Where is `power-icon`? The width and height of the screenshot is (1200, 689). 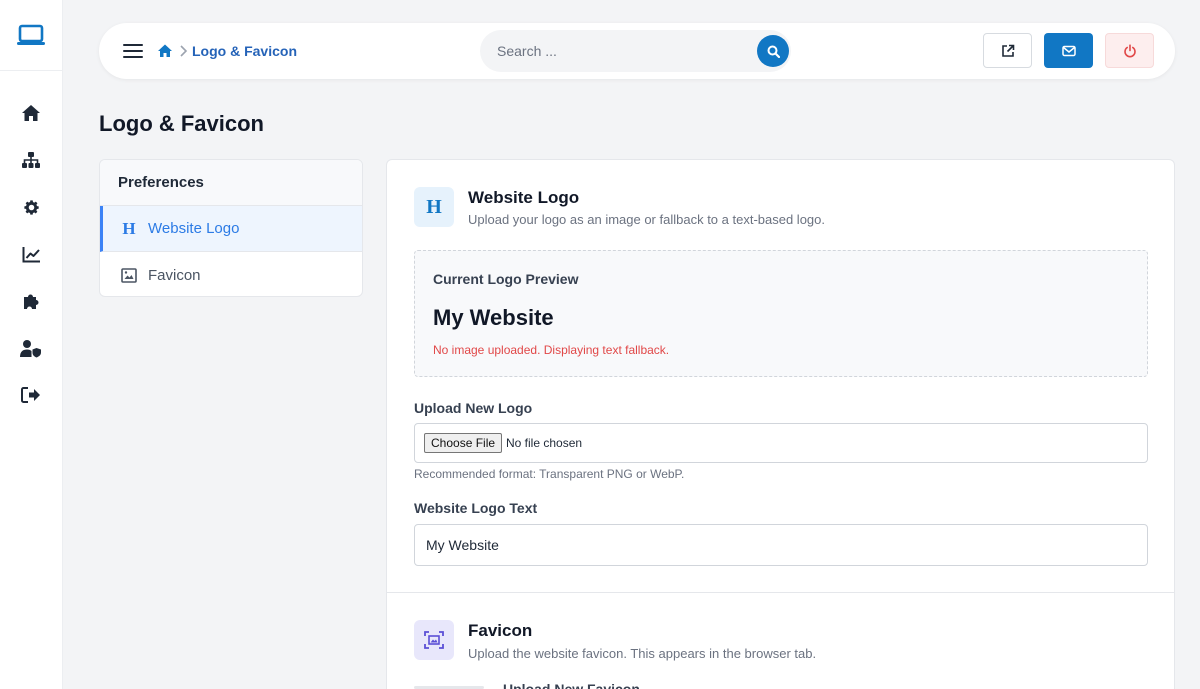 power-icon is located at coordinates (1129, 50).